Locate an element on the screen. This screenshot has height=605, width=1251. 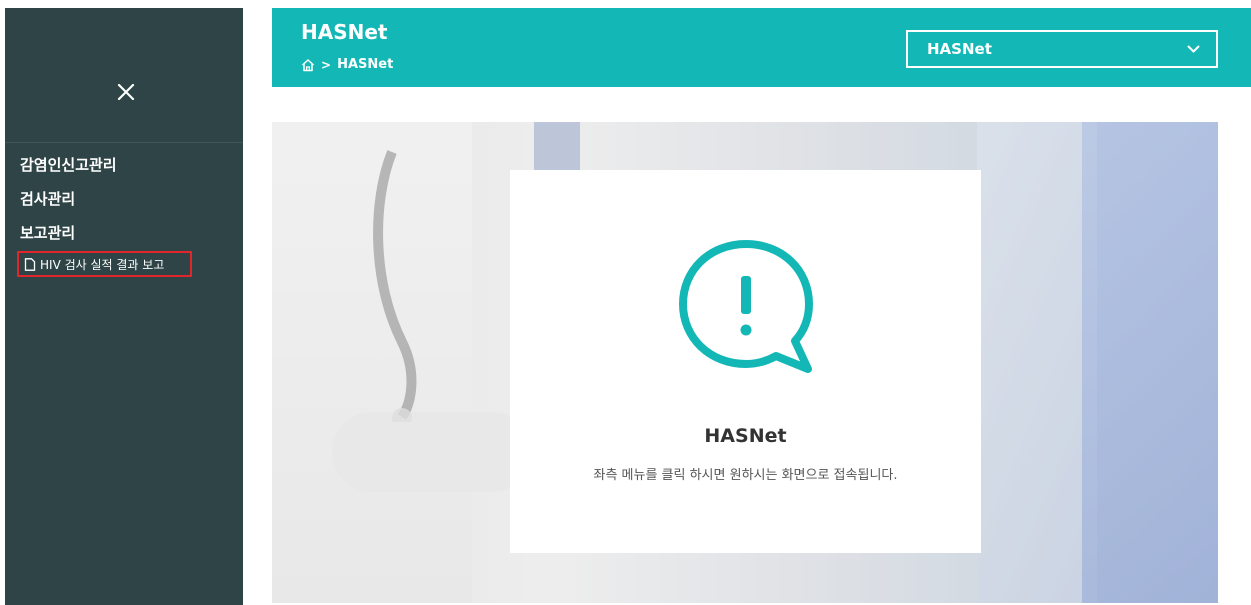
sidebar-divider is located at coordinates (124, 142).